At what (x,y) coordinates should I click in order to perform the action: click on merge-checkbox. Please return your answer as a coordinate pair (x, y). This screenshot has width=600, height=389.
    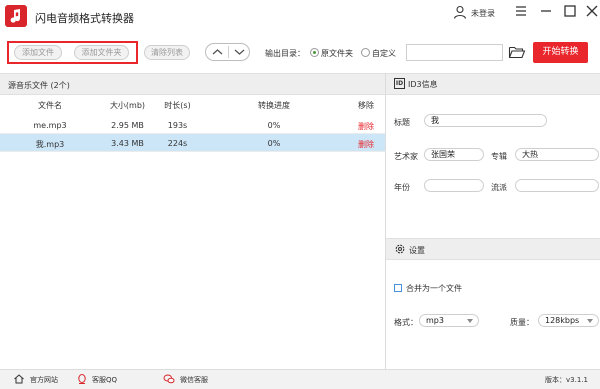
    Looking at the image, I should click on (398, 288).